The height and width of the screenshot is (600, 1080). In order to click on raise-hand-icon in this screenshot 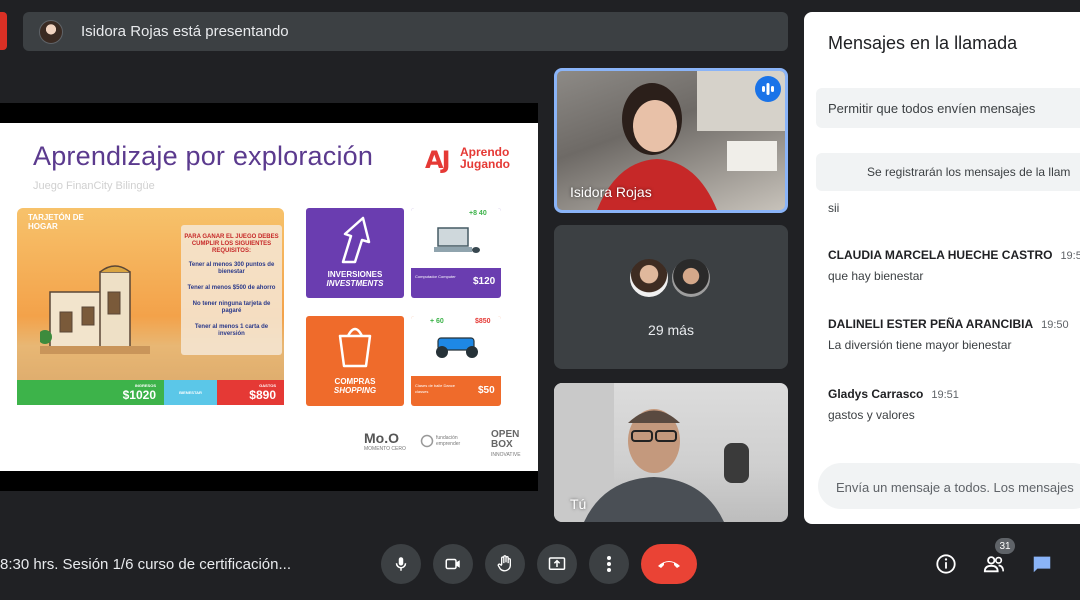, I will do `click(504, 563)`.